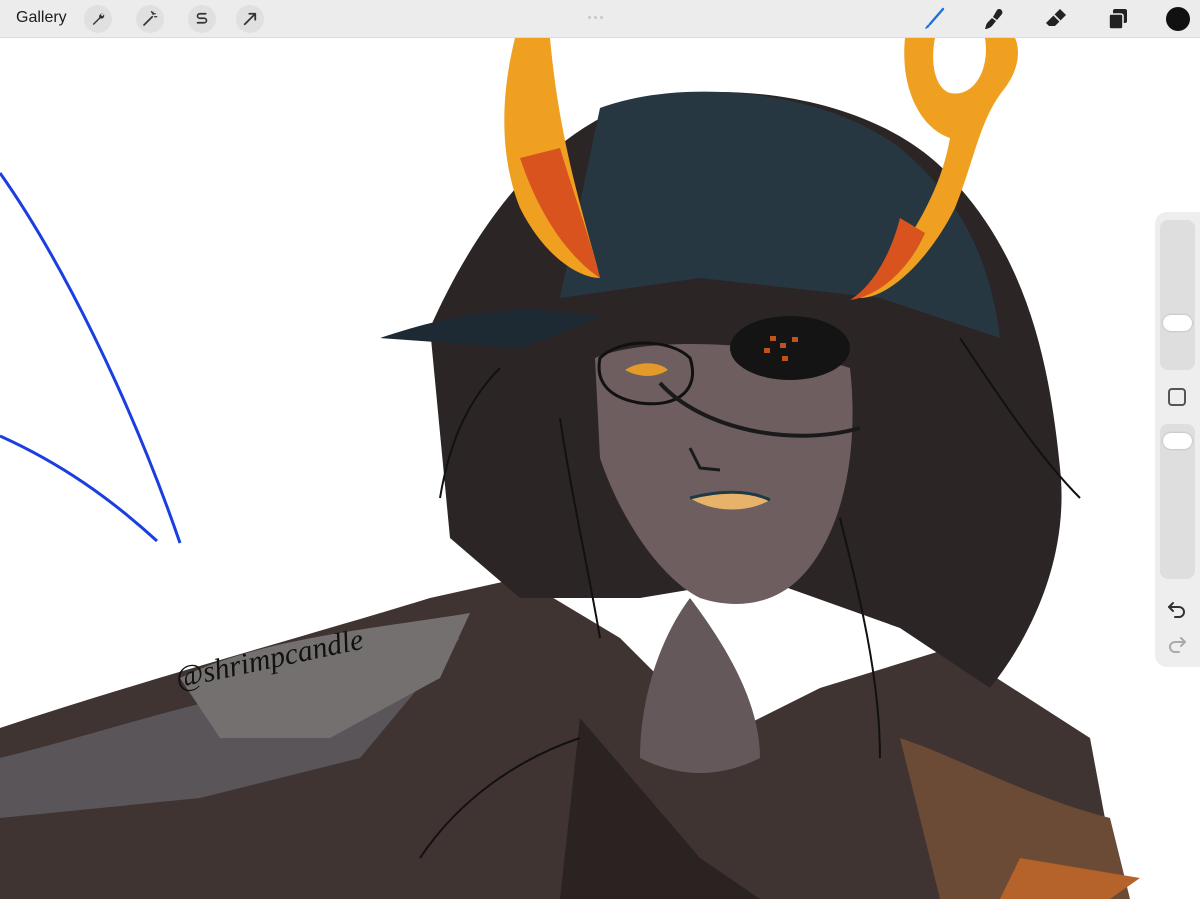 The width and height of the screenshot is (1200, 899). Describe the element at coordinates (1177, 608) in the screenshot. I see `undo-icon` at that location.